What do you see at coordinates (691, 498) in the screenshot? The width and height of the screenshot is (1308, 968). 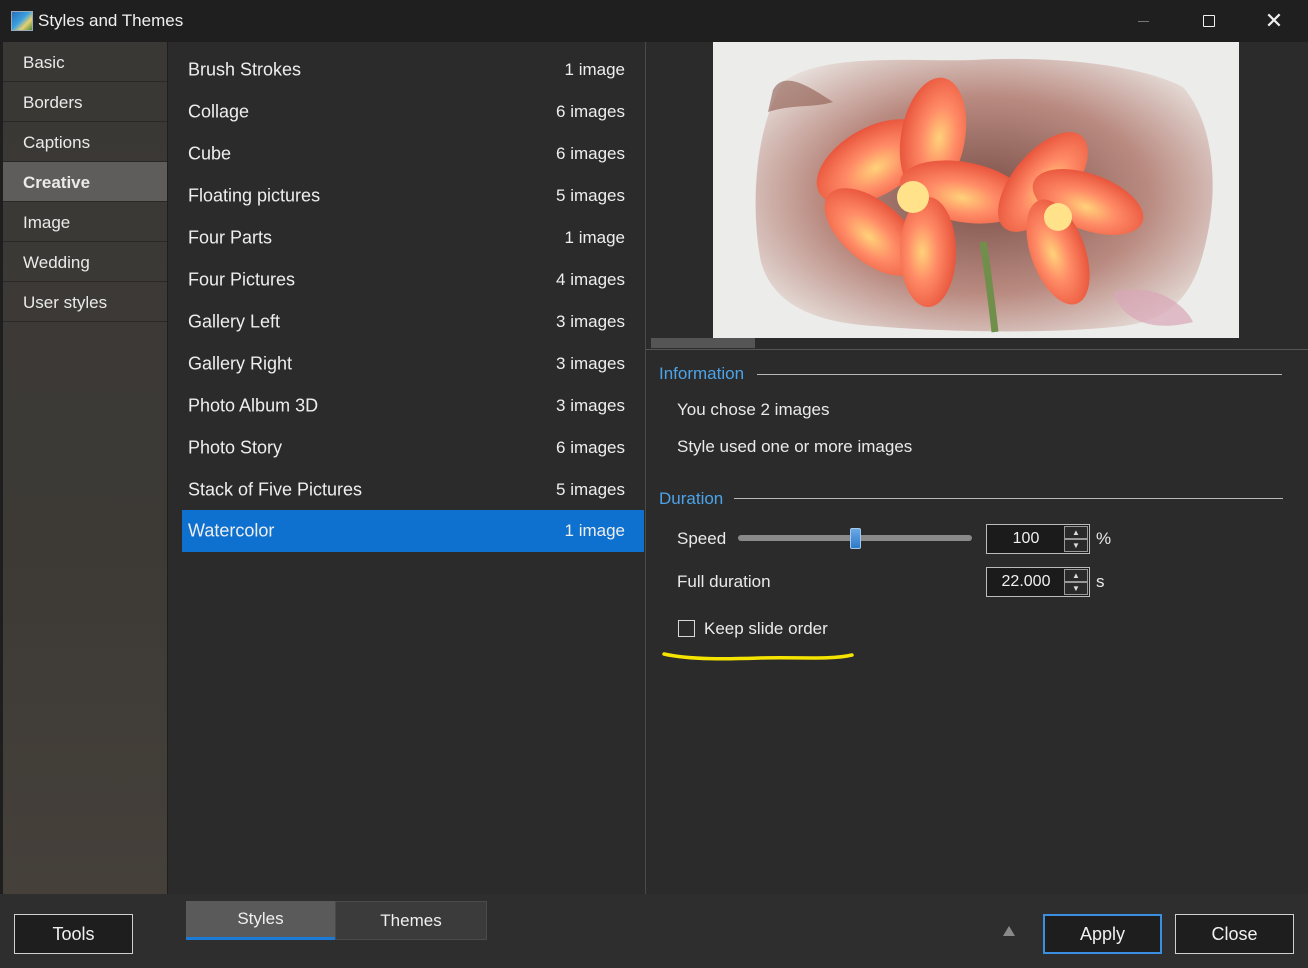 I see `duration-section-title: Duration` at bounding box center [691, 498].